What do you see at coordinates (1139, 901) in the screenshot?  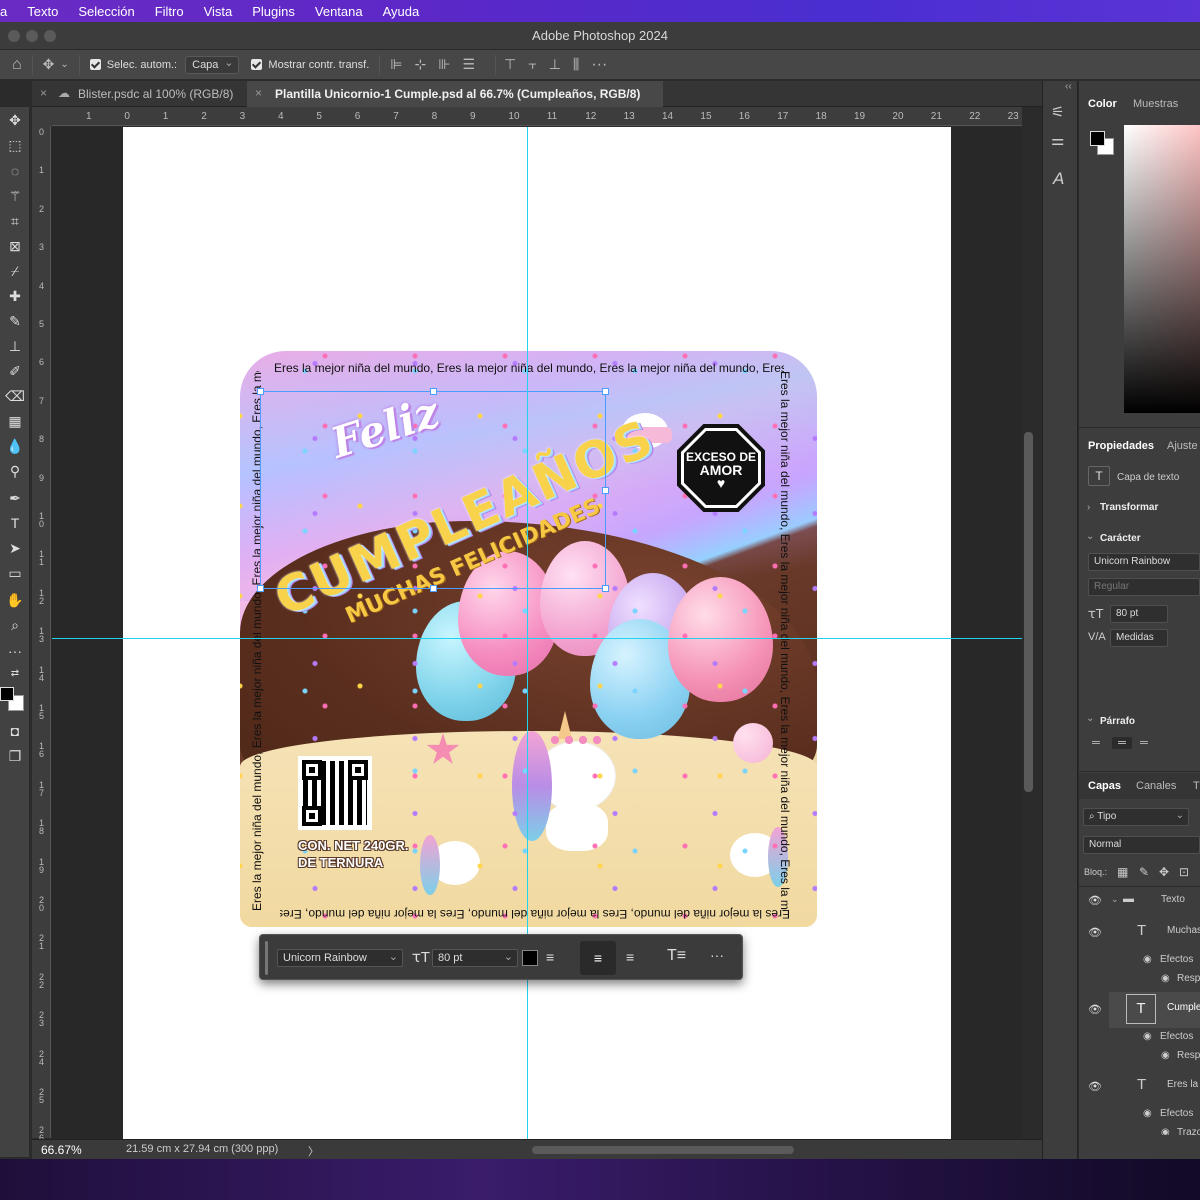 I see `layer-row: 👁 ⌄ ▬ Texto` at bounding box center [1139, 901].